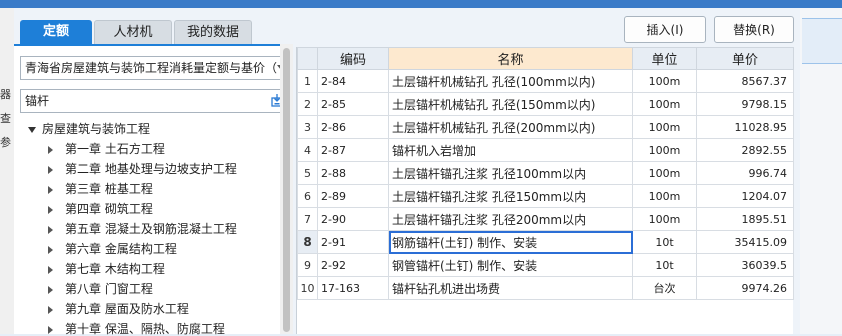  Describe the element at coordinates (353, 242) in the screenshot. I see `code-cell: 2-91` at that location.